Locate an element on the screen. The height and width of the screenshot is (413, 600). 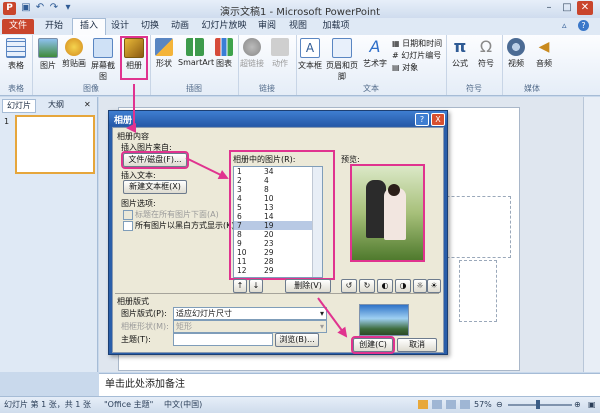
slideshow-view-icon is located at coordinates (465, 404).